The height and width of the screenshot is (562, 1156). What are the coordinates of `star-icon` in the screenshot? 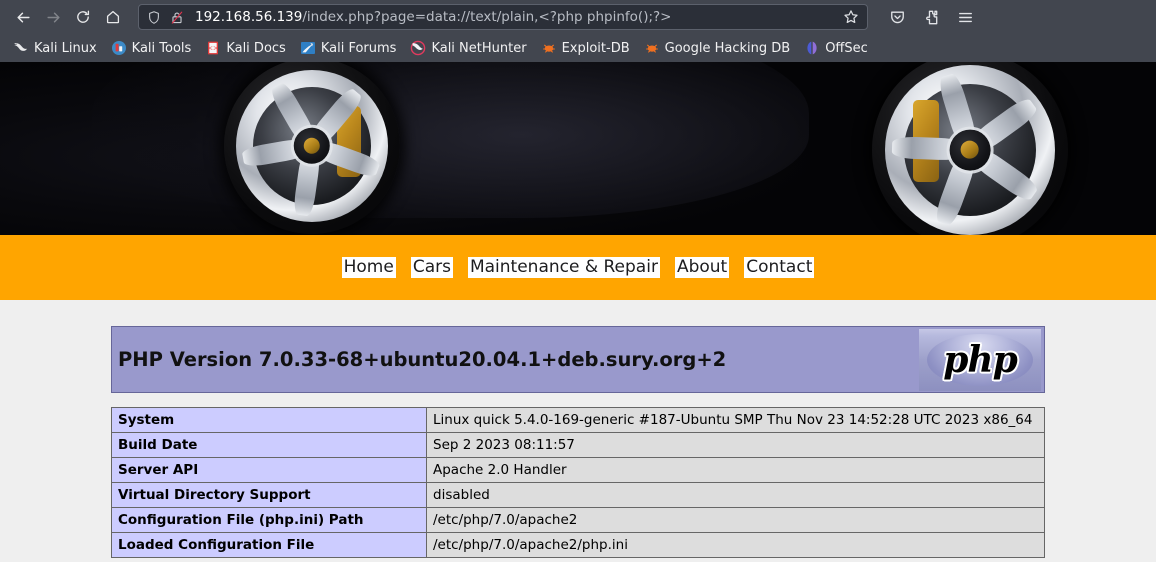 It's located at (851, 17).